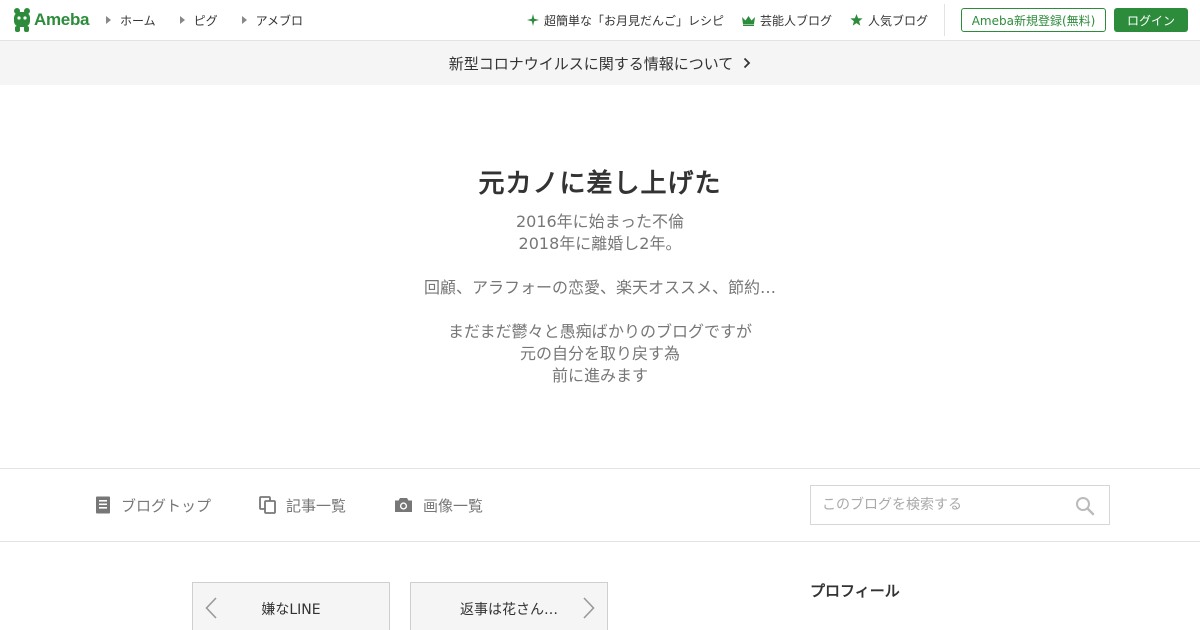 The width and height of the screenshot is (1200, 630). What do you see at coordinates (166, 505) in the screenshot?
I see `blog-top-label: ブログトップ` at bounding box center [166, 505].